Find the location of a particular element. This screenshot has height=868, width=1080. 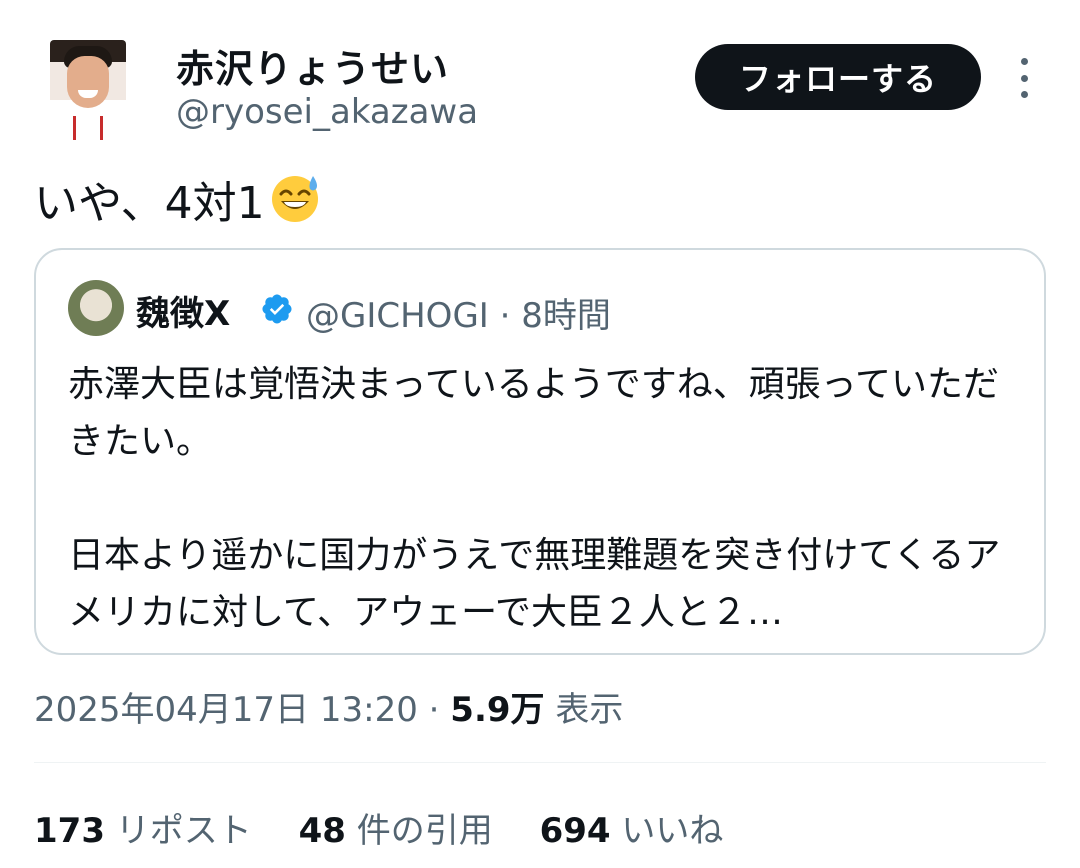

divider is located at coordinates (540, 762).